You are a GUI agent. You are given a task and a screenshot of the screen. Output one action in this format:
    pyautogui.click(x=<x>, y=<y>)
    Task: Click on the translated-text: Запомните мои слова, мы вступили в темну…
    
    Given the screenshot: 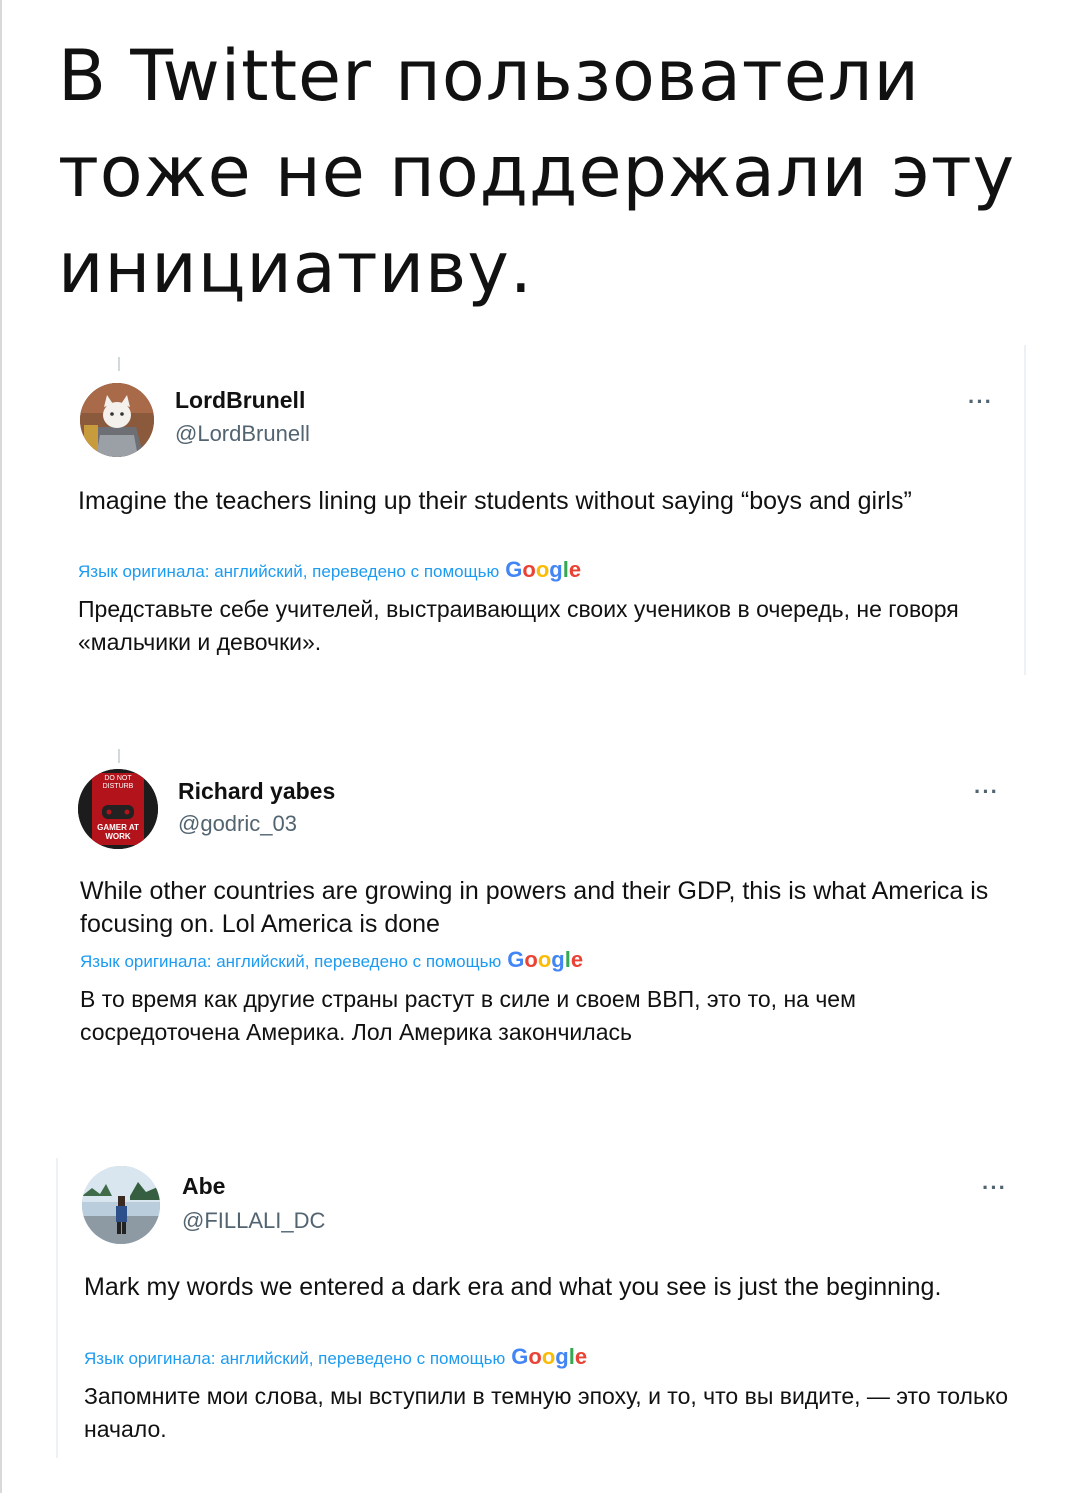 What is the action you would take?
    pyautogui.click(x=546, y=1412)
    